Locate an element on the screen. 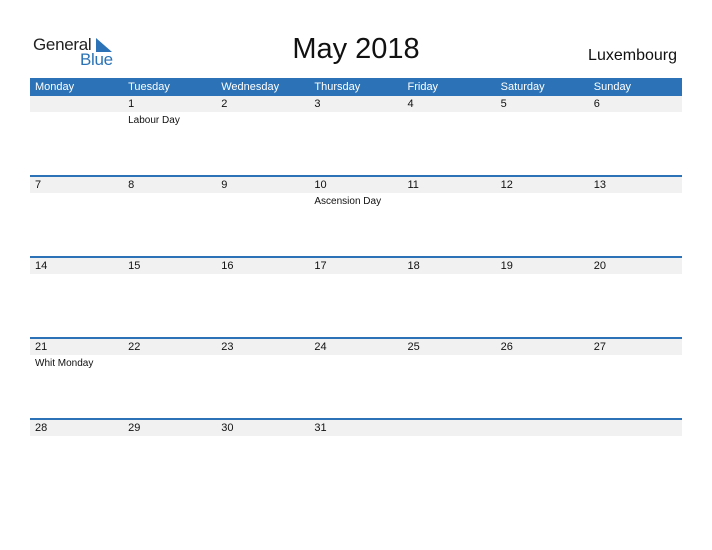 The width and height of the screenshot is (712, 550). day-cell: 11 is located at coordinates (449, 217).